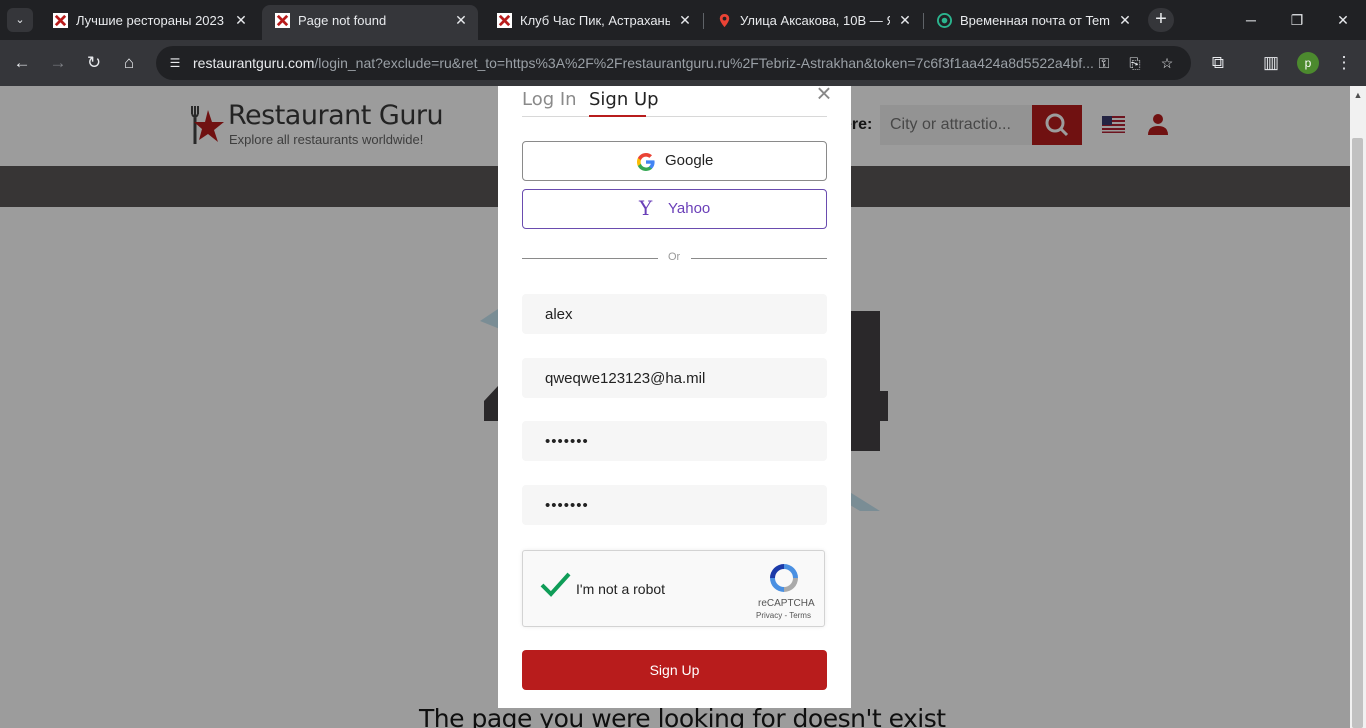  Describe the element at coordinates (783, 615) in the screenshot. I see `recaptcha-privacy-terms-links: Privacy - Terms` at that location.